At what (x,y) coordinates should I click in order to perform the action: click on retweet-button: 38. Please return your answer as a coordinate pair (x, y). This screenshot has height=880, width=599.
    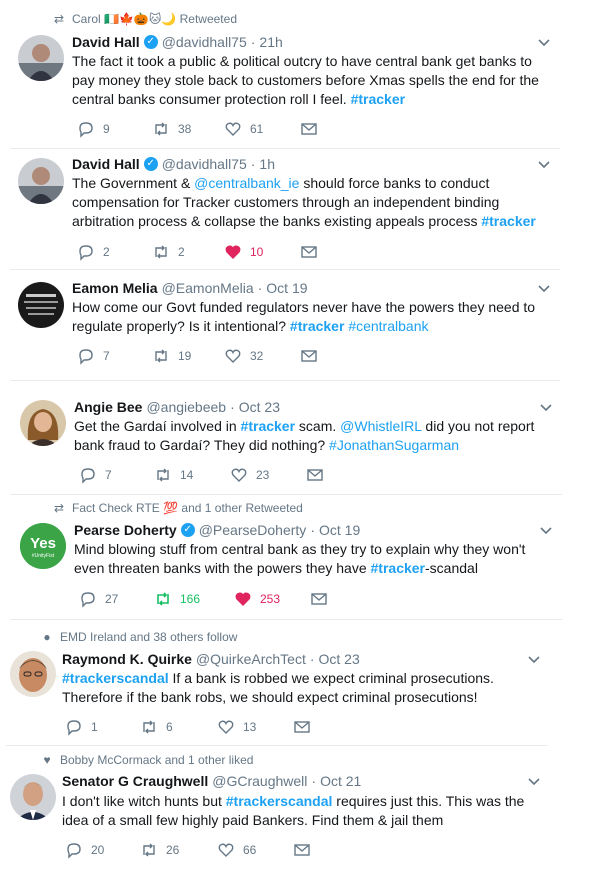
    Looking at the image, I should click on (188, 129).